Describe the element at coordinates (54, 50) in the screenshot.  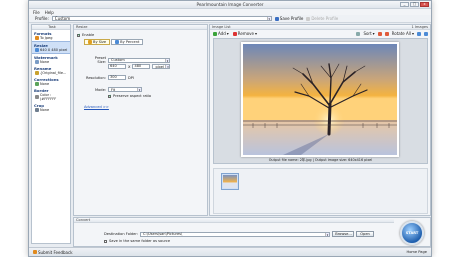
I see `task-value: 640 X 480 pixel` at that location.